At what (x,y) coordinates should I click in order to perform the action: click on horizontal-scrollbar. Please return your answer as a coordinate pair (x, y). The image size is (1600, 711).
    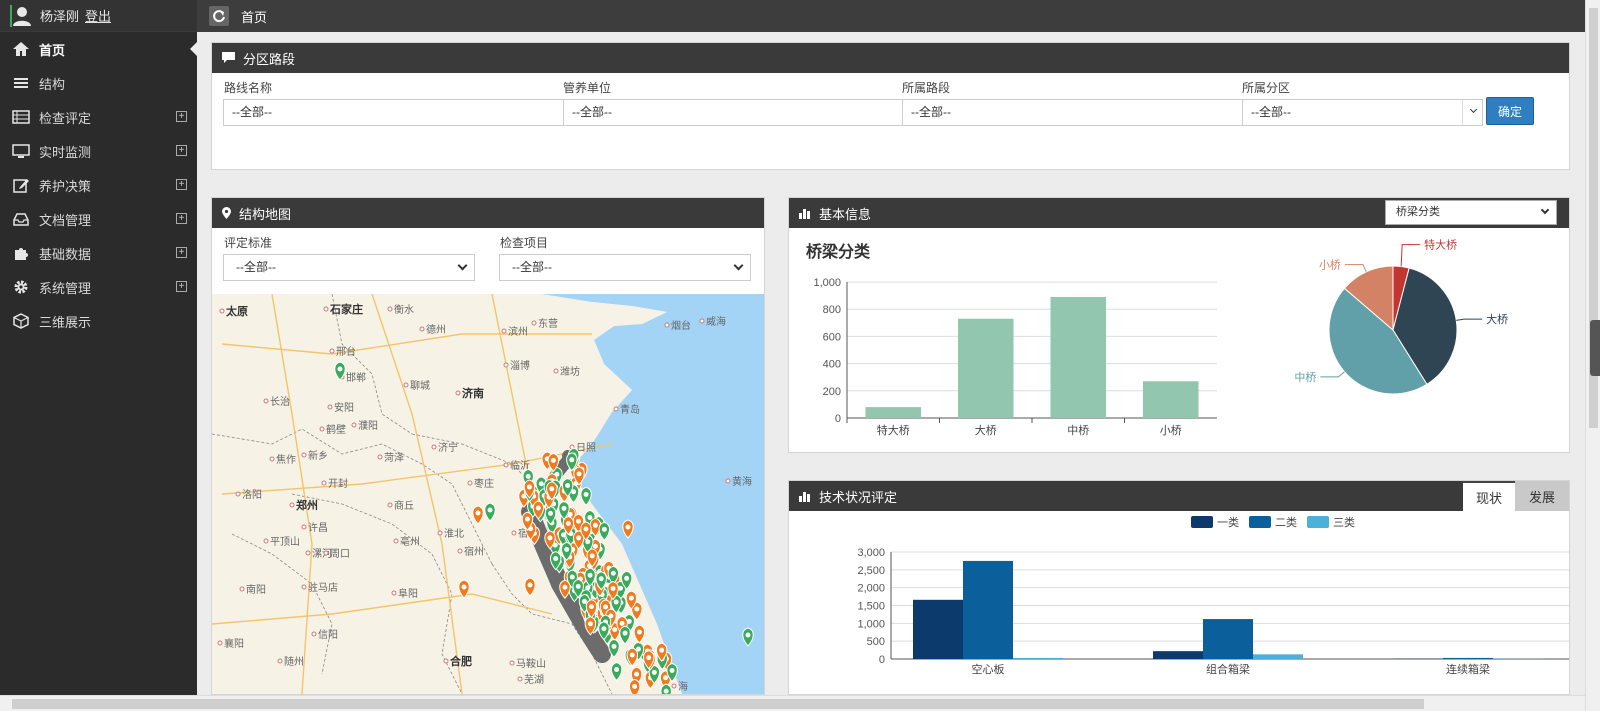
    Looking at the image, I should click on (792, 703).